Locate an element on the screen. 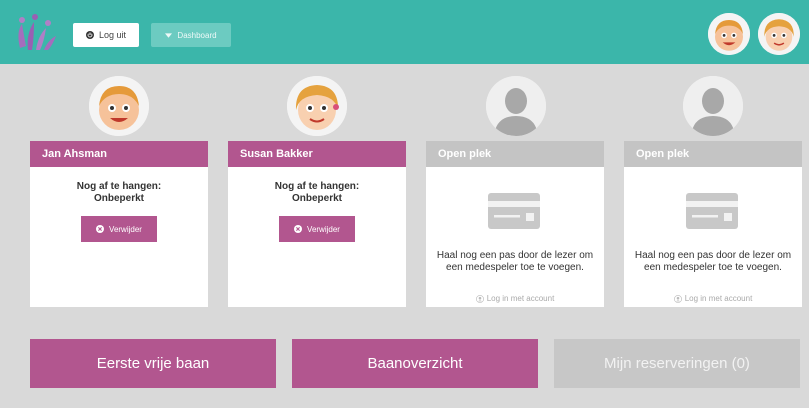 Image resolution: width=809 pixels, height=408 pixels. player-avatar-susan is located at coordinates (317, 106).